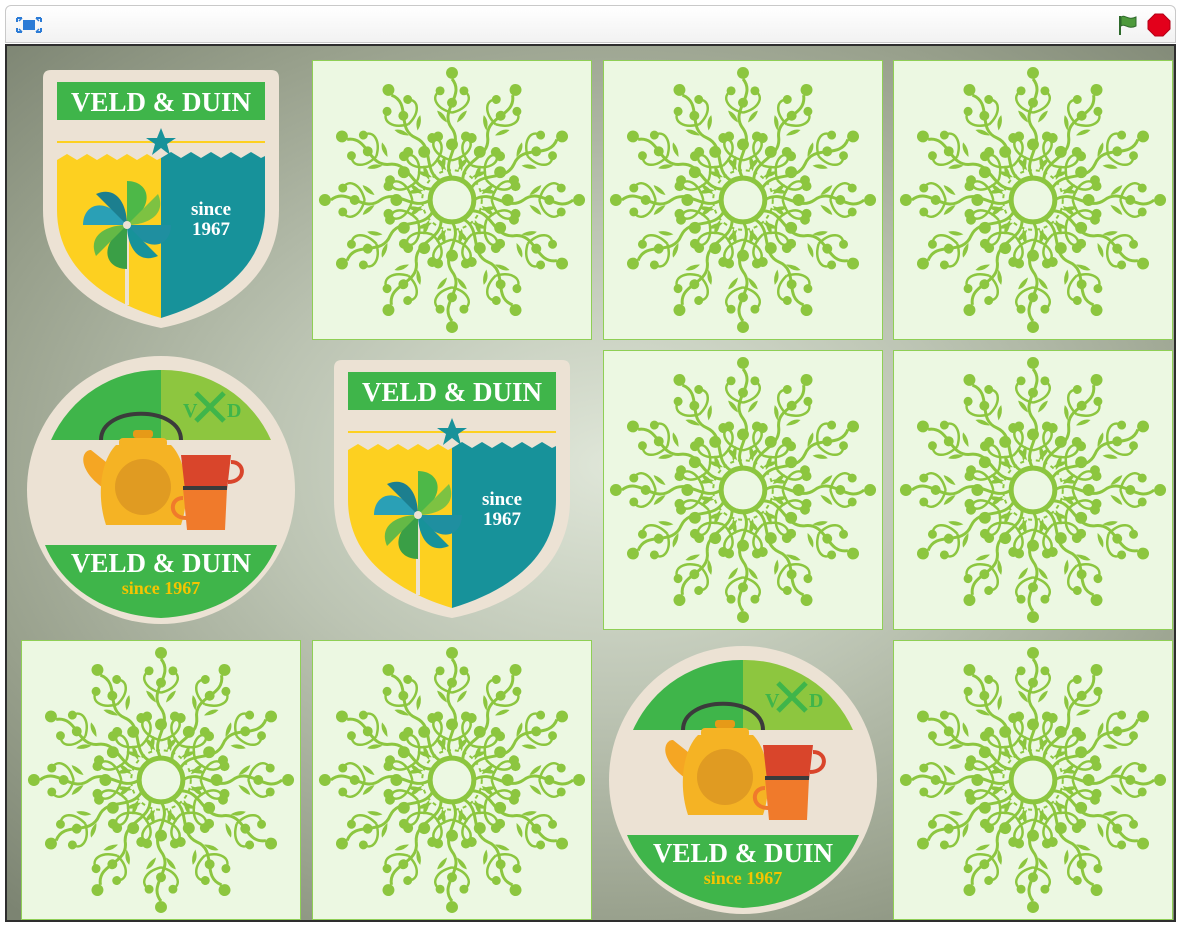 This screenshot has width=1183, height=928. What do you see at coordinates (590, 24) in the screenshot?
I see `player-toolbar` at bounding box center [590, 24].